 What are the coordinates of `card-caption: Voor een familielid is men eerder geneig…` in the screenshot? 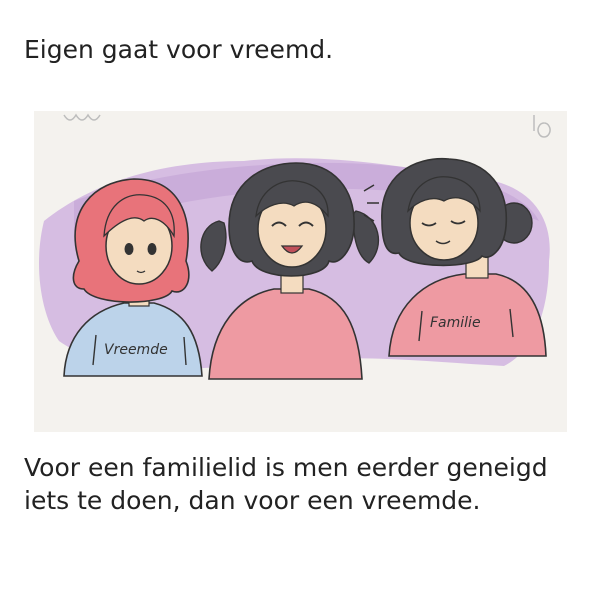 It's located at (286, 484).